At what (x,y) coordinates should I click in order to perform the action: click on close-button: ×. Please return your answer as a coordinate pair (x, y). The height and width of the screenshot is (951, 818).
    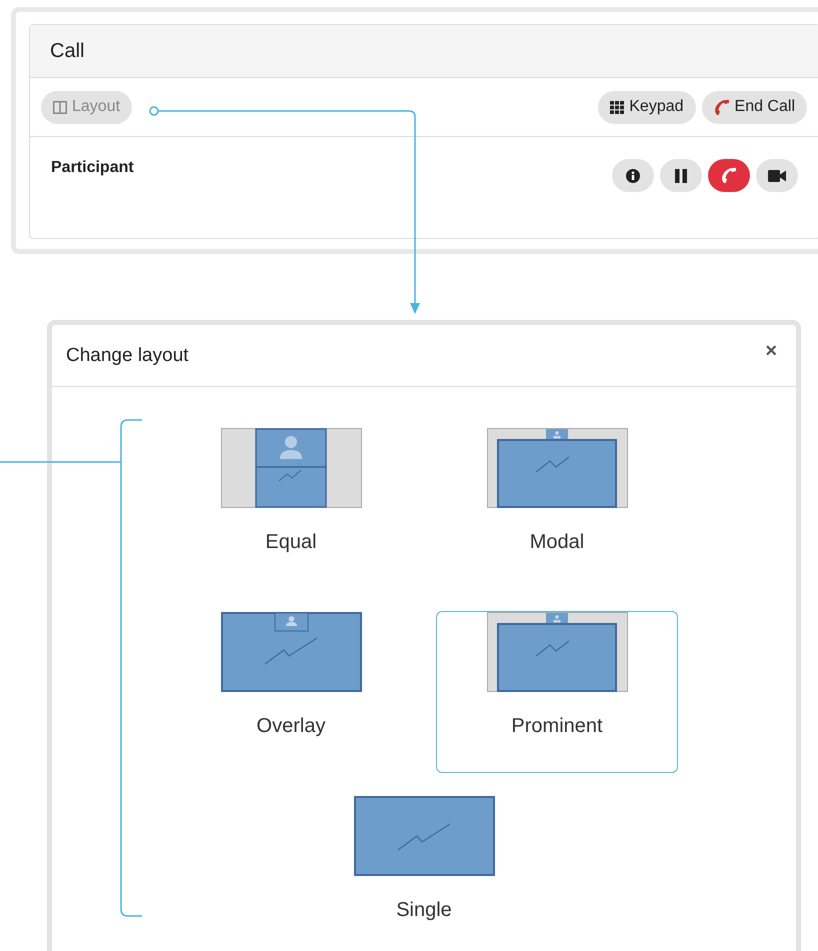
    Looking at the image, I should click on (771, 351).